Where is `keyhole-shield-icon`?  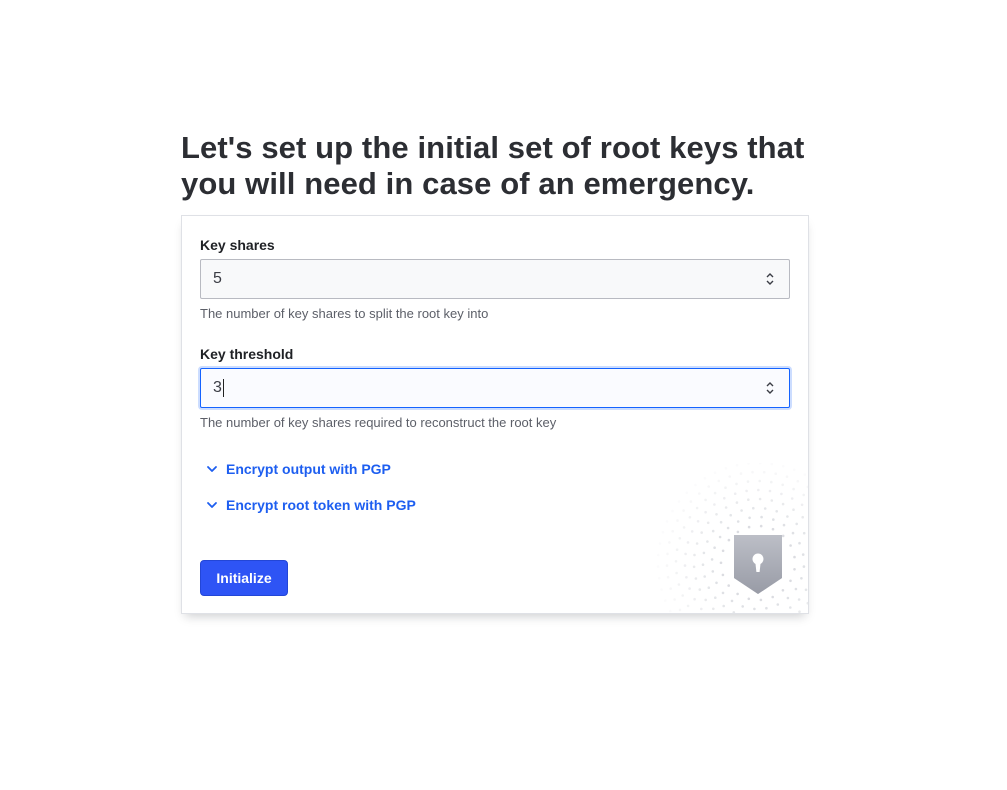
keyhole-shield-icon is located at coordinates (732, 538).